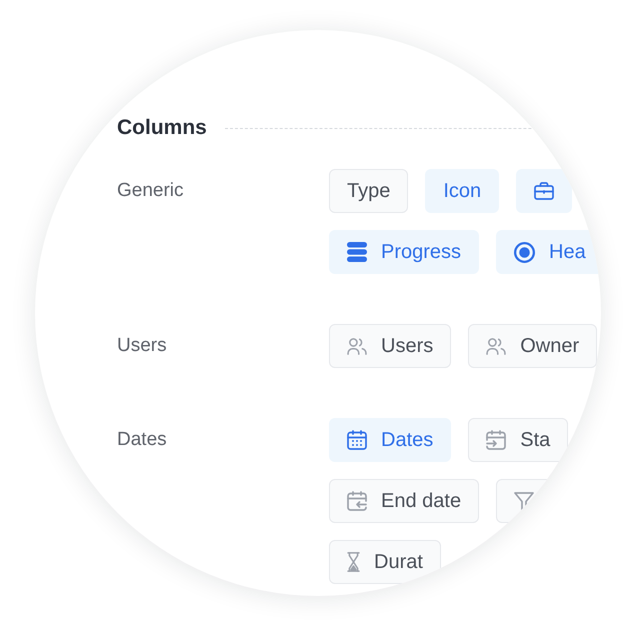 This screenshot has width=627, height=627. I want to click on group-label: Users, so click(142, 346).